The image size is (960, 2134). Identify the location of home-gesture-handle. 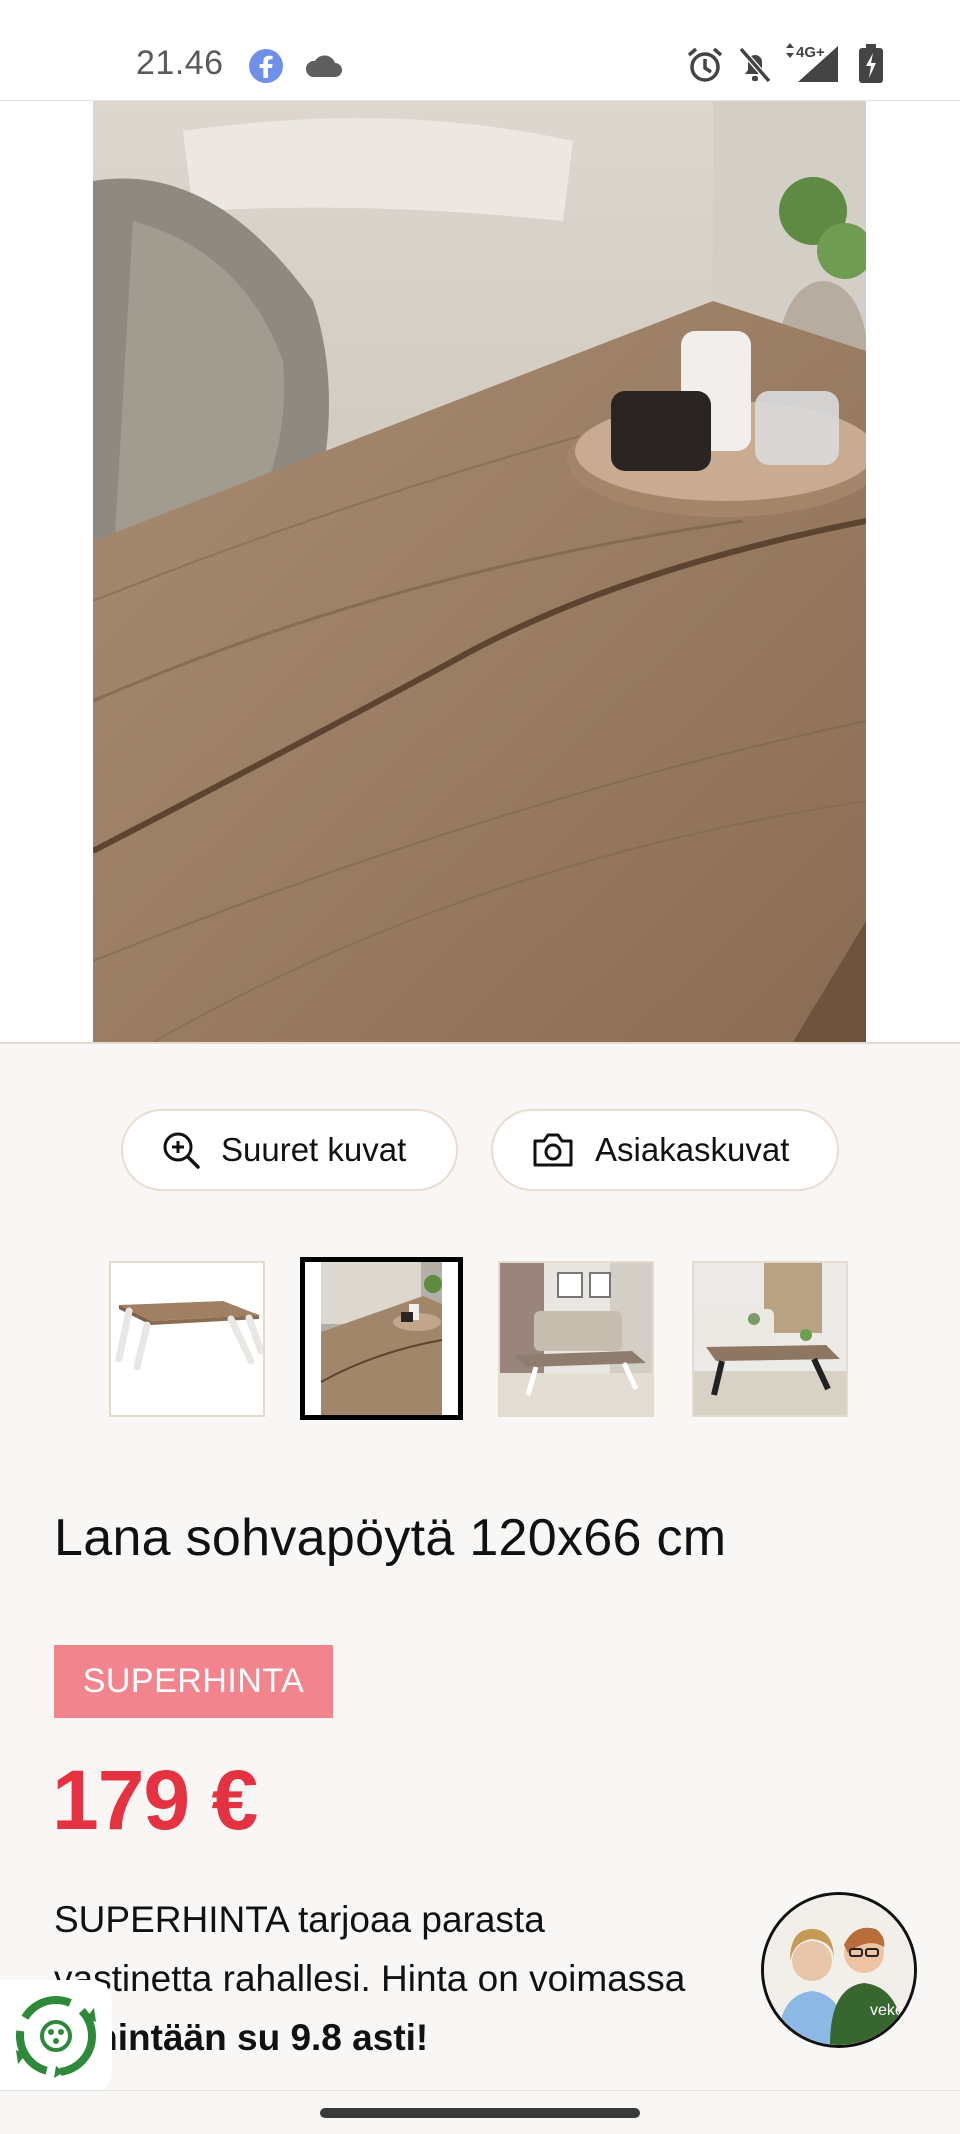
(480, 2113).